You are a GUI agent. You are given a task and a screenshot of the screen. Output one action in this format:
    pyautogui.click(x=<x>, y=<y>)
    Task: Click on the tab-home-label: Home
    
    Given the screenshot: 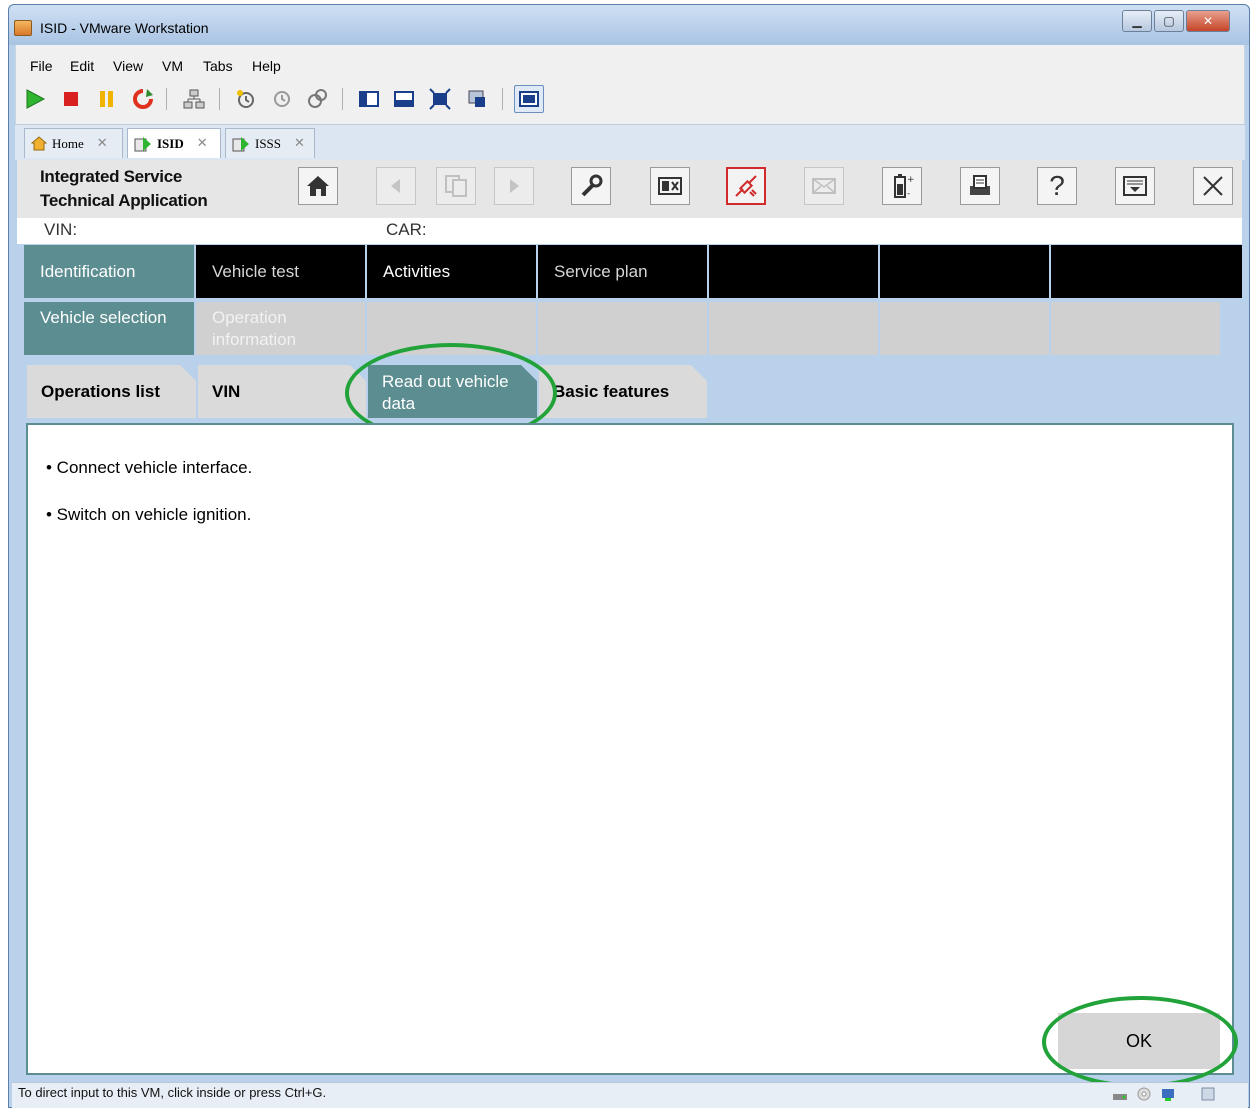 What is the action you would take?
    pyautogui.click(x=68, y=143)
    